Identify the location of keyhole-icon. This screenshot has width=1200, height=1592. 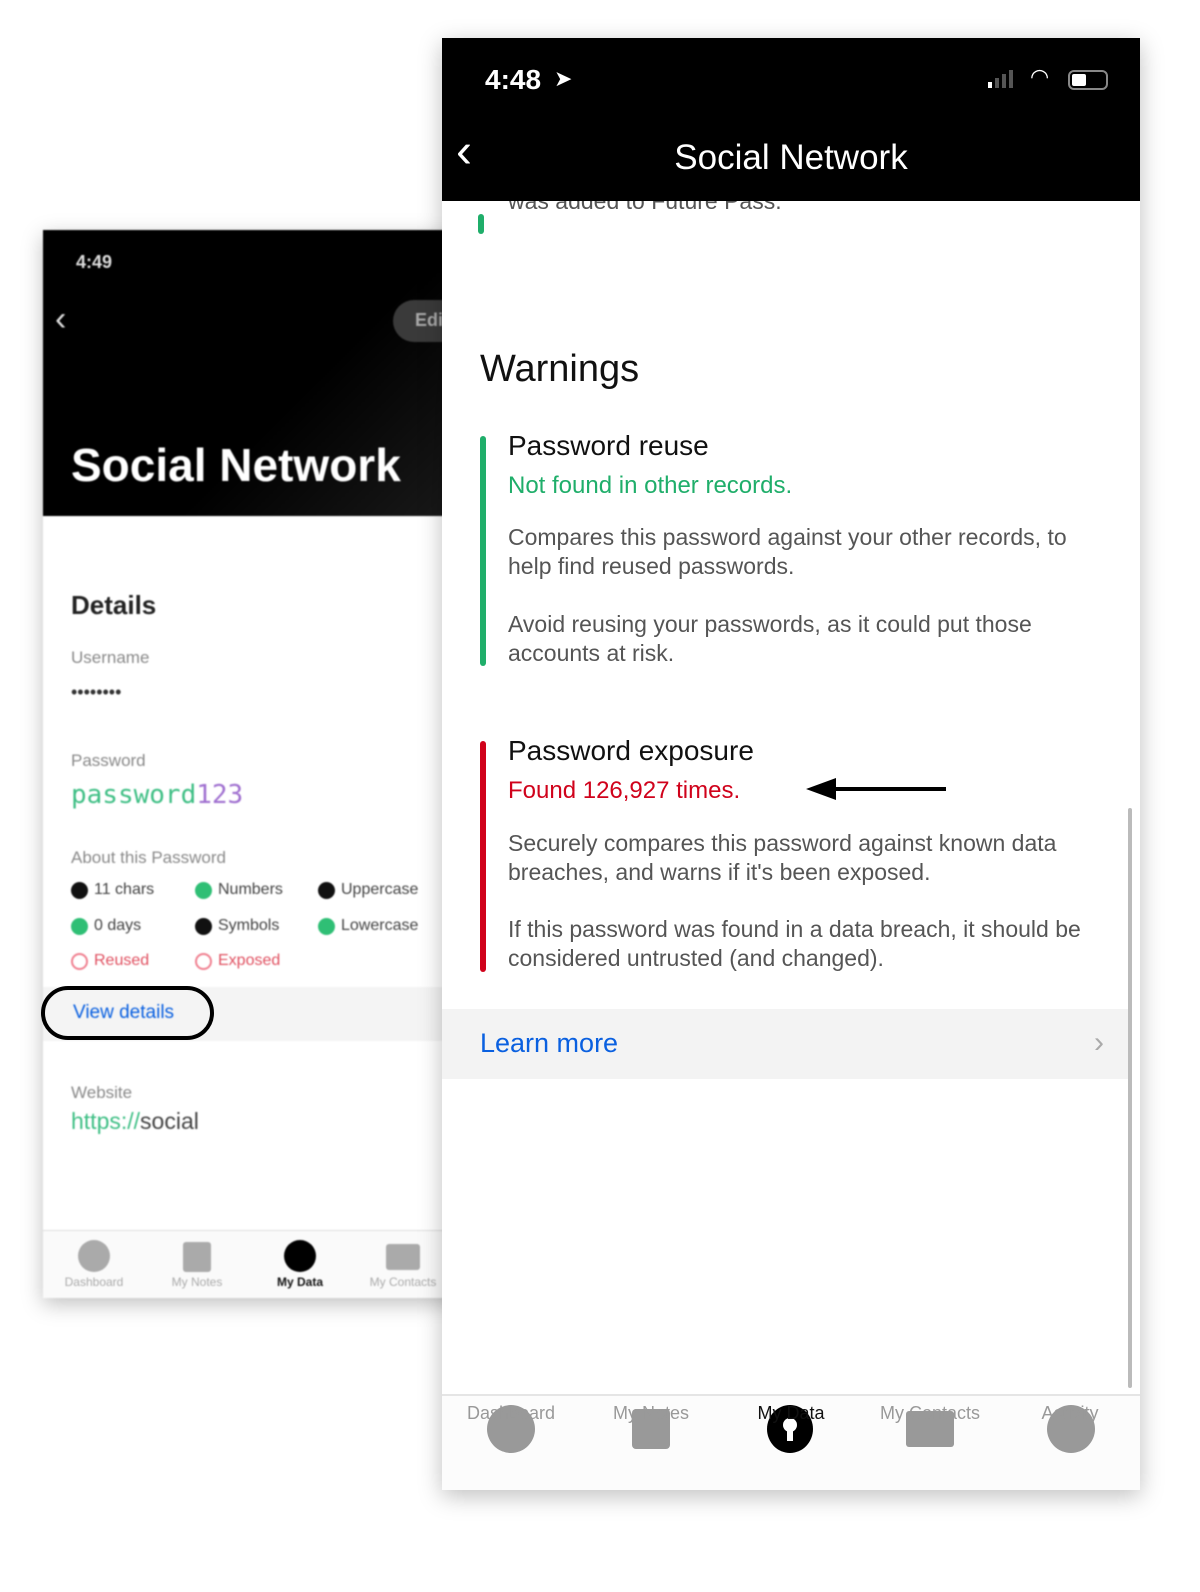
(300, 1256).